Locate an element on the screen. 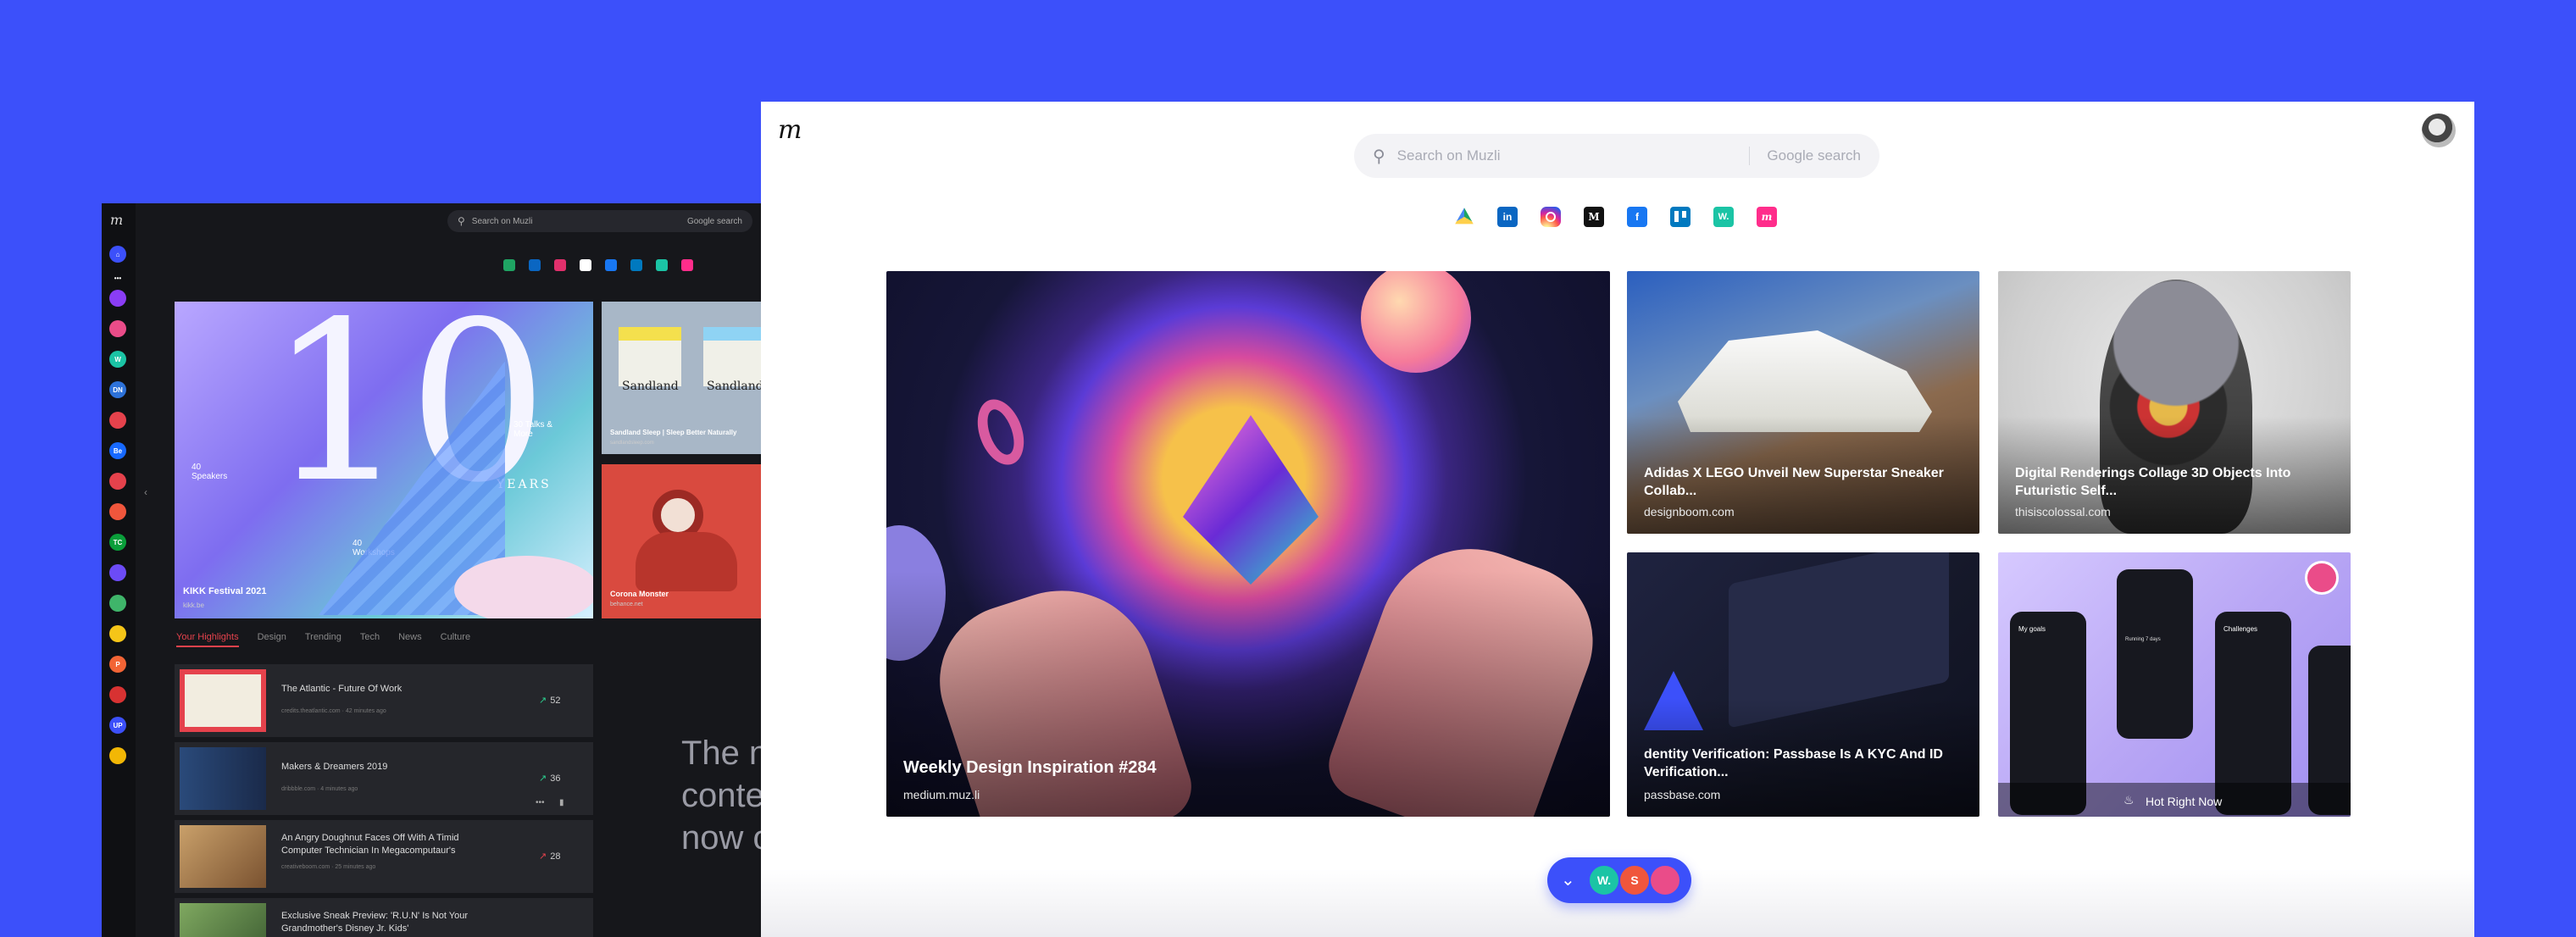 The image size is (2576, 937). facebook-icon is located at coordinates (611, 265).